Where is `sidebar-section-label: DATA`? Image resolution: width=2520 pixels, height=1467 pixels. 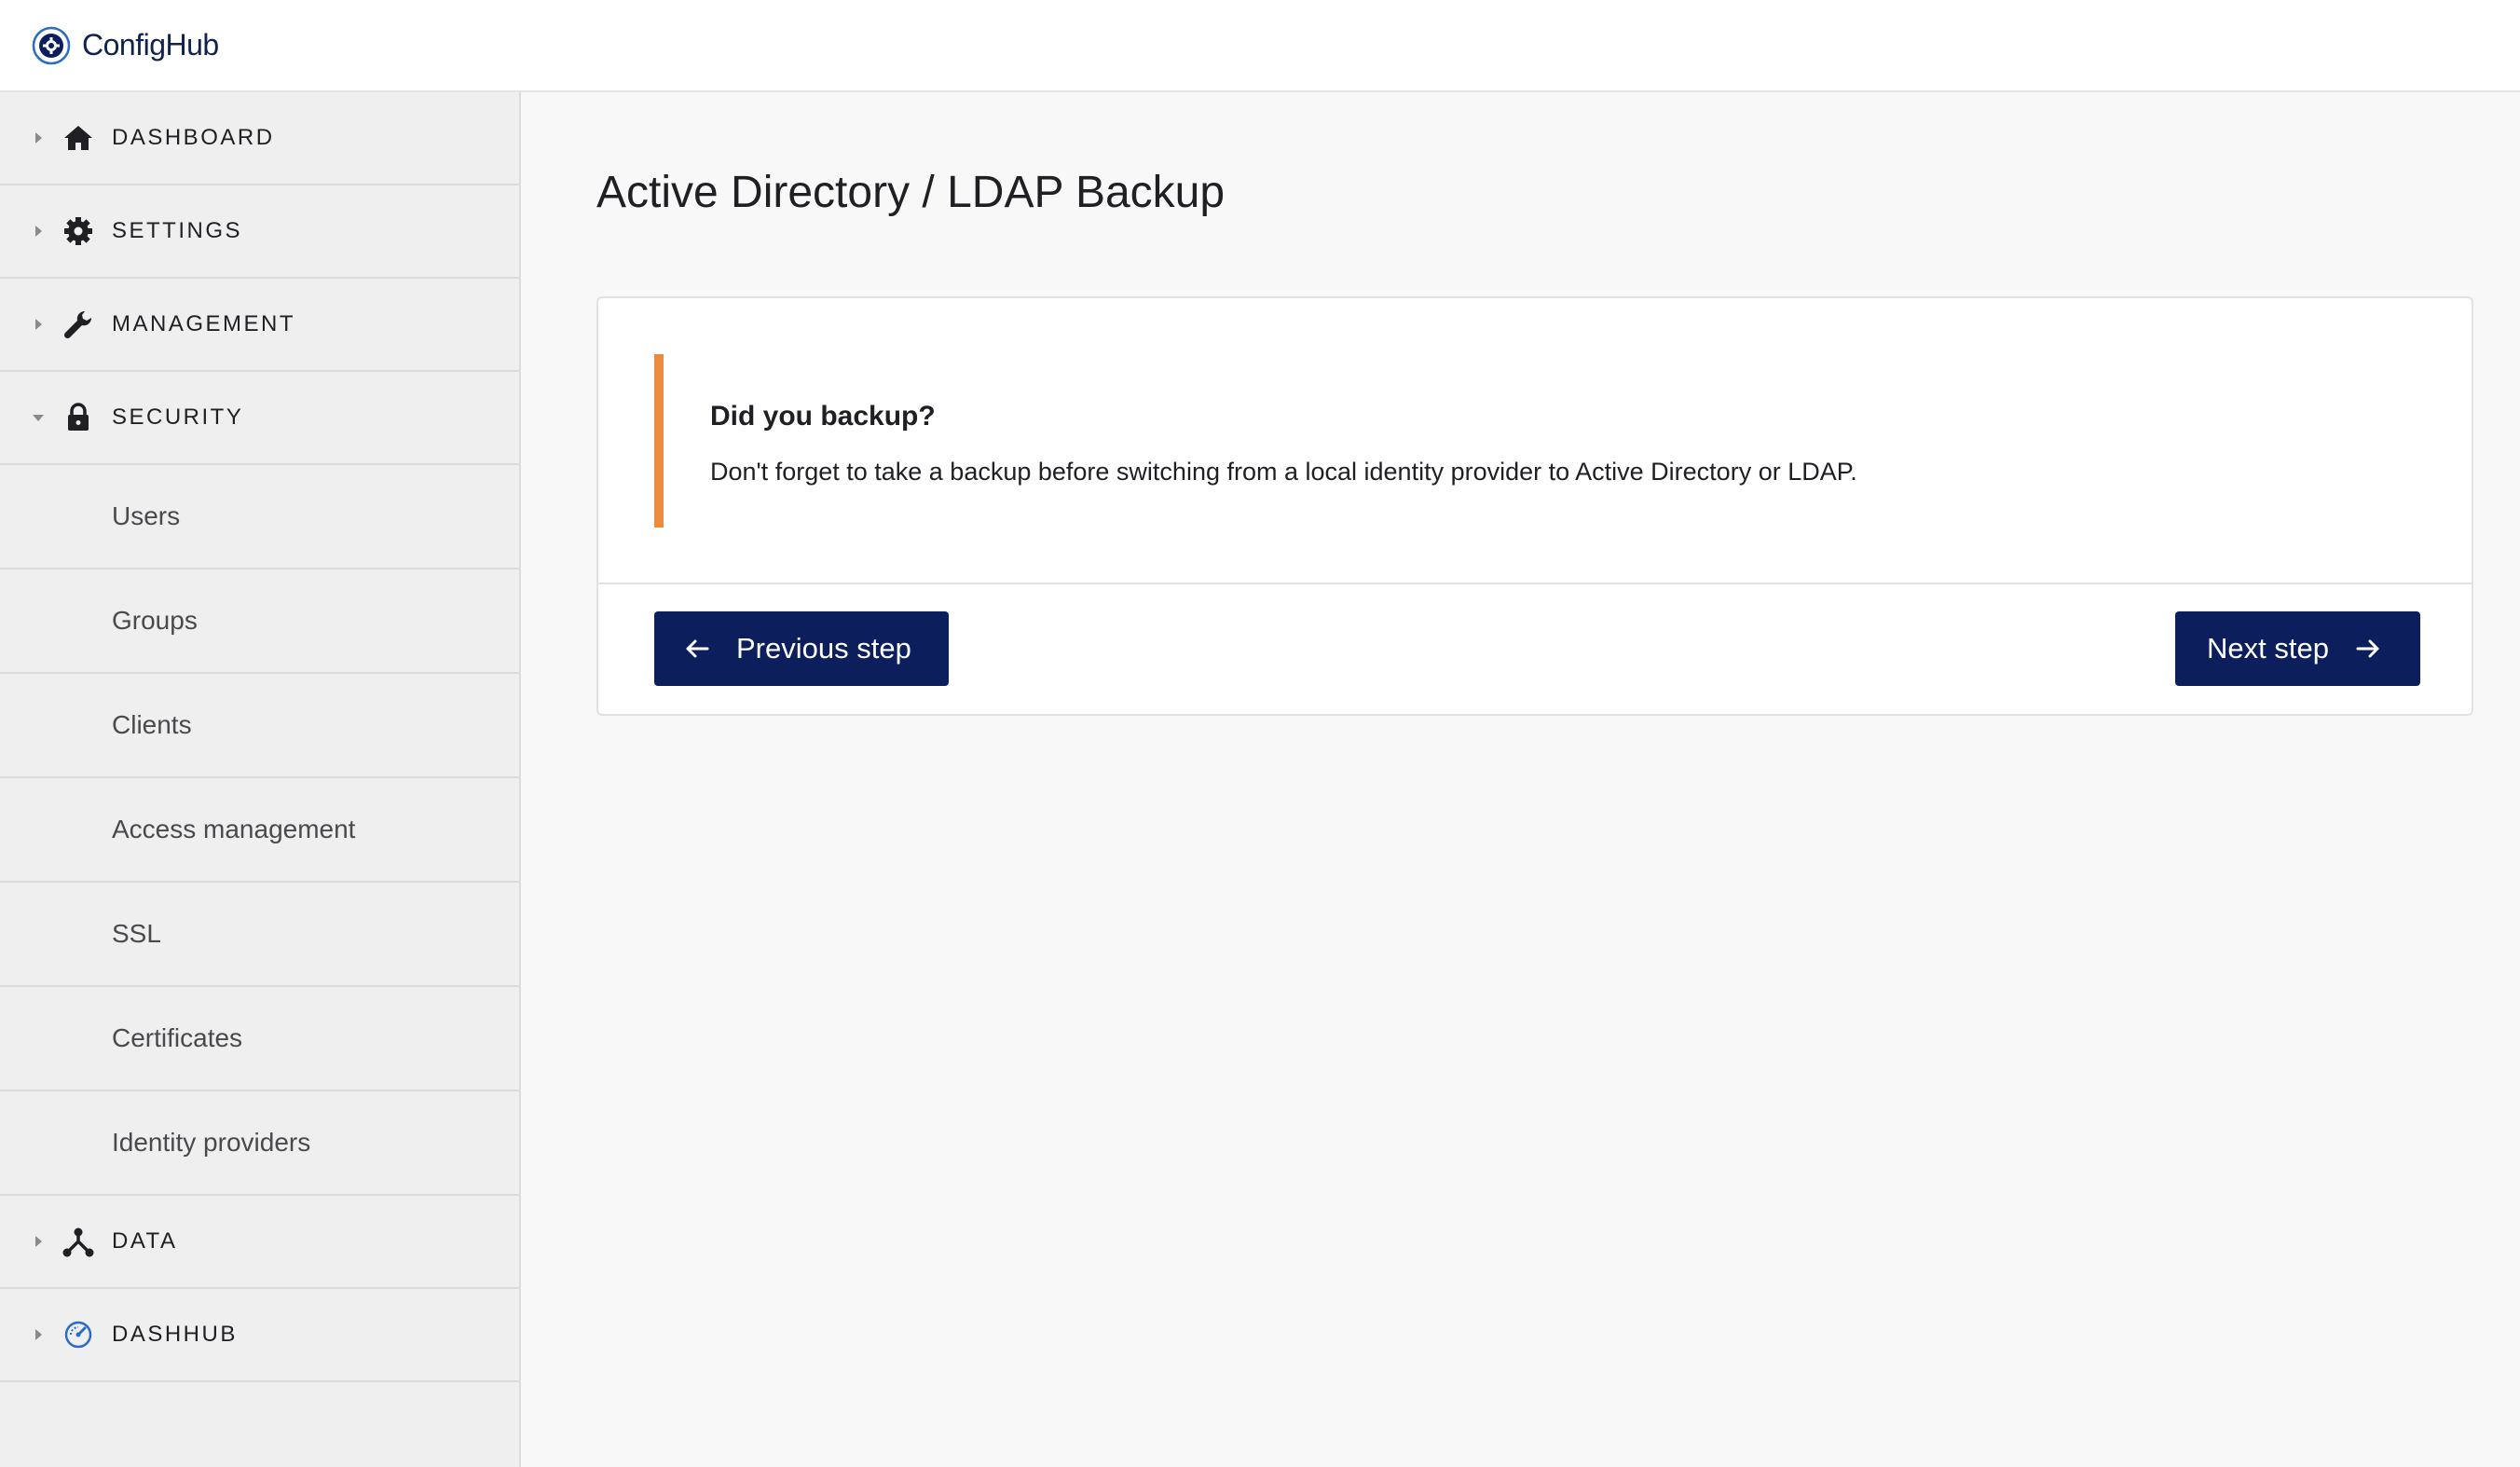
sidebar-section-label: DATA is located at coordinates (145, 1241).